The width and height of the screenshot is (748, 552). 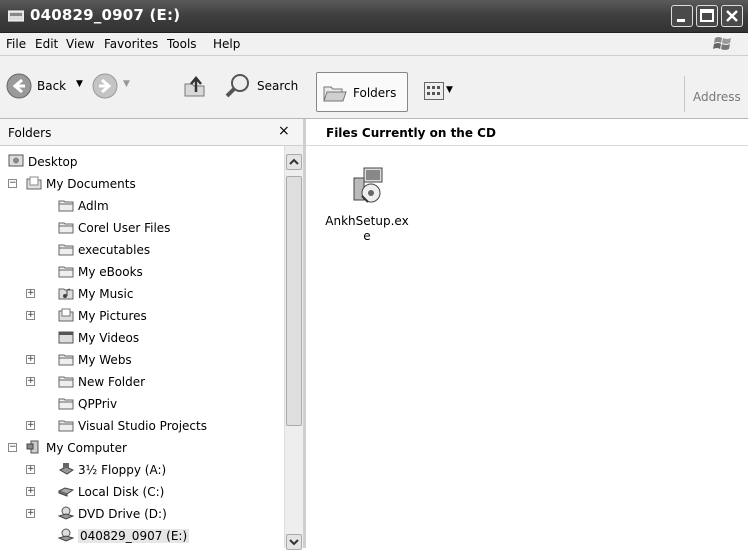 I want to click on maximize-button, so click(x=707, y=16).